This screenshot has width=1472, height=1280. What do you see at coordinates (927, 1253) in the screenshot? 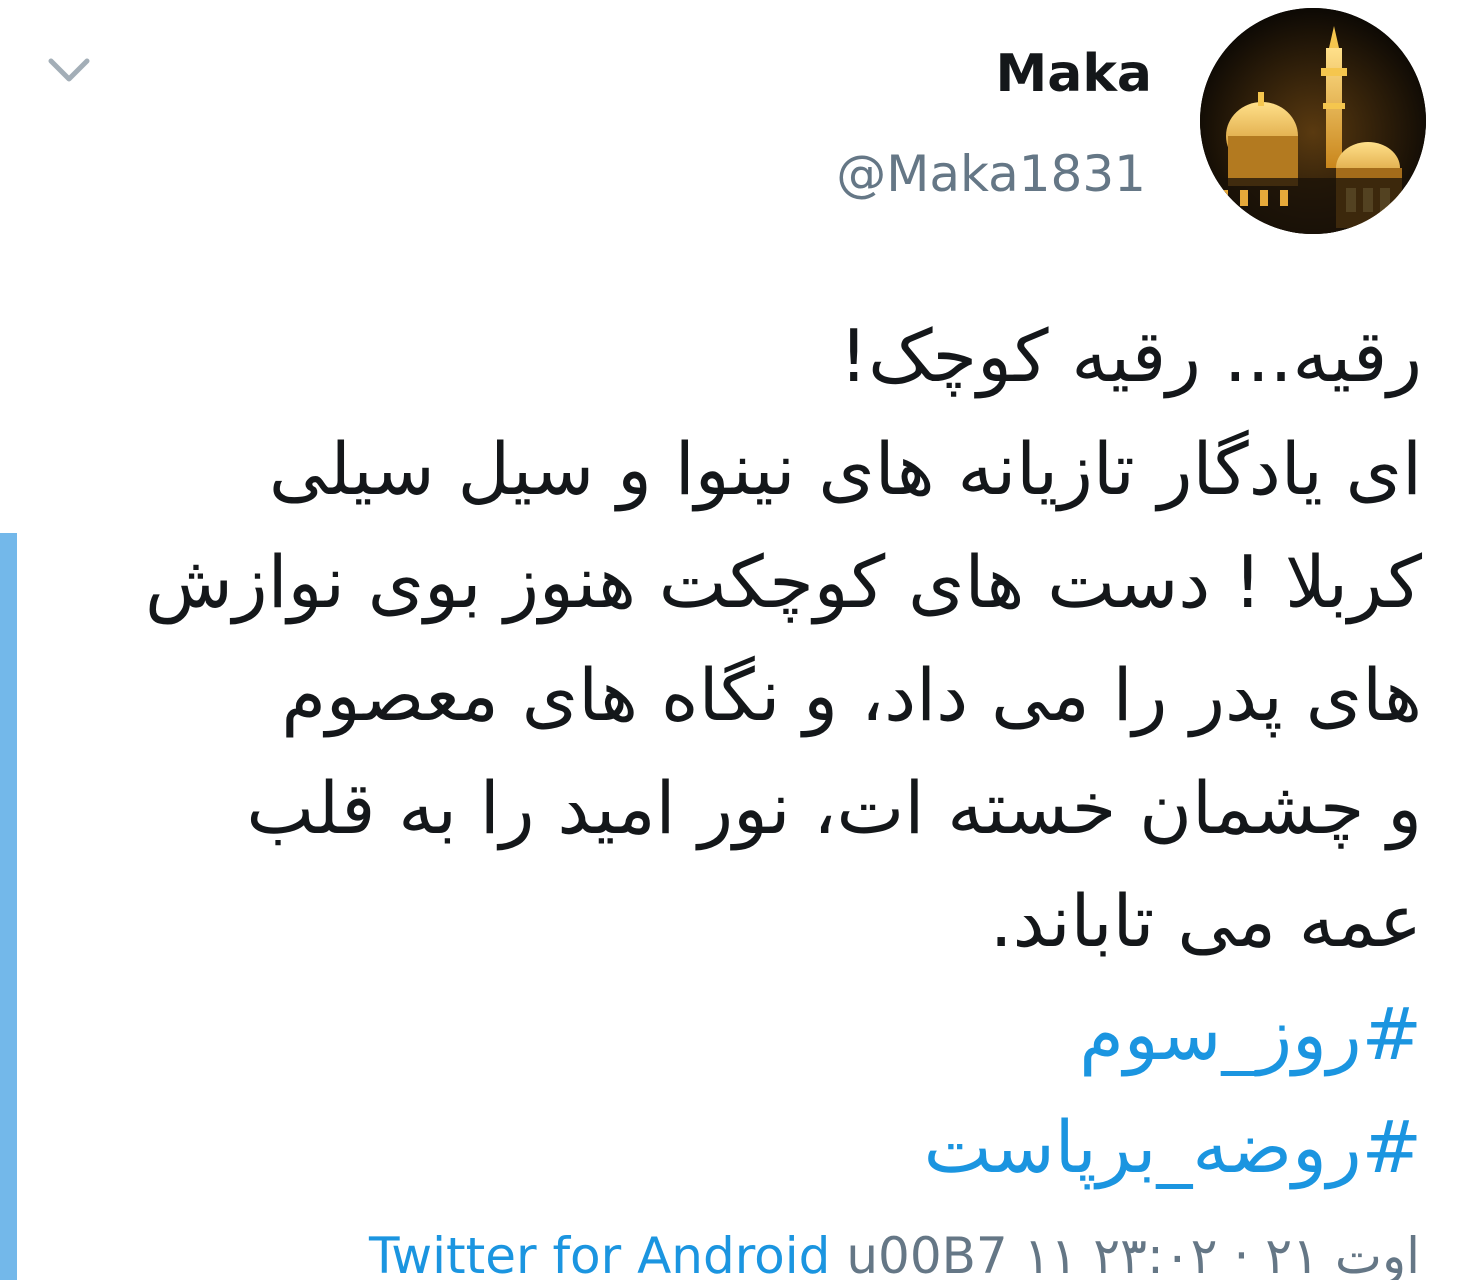
I see `source-escape-text: u00B7` at bounding box center [927, 1253].